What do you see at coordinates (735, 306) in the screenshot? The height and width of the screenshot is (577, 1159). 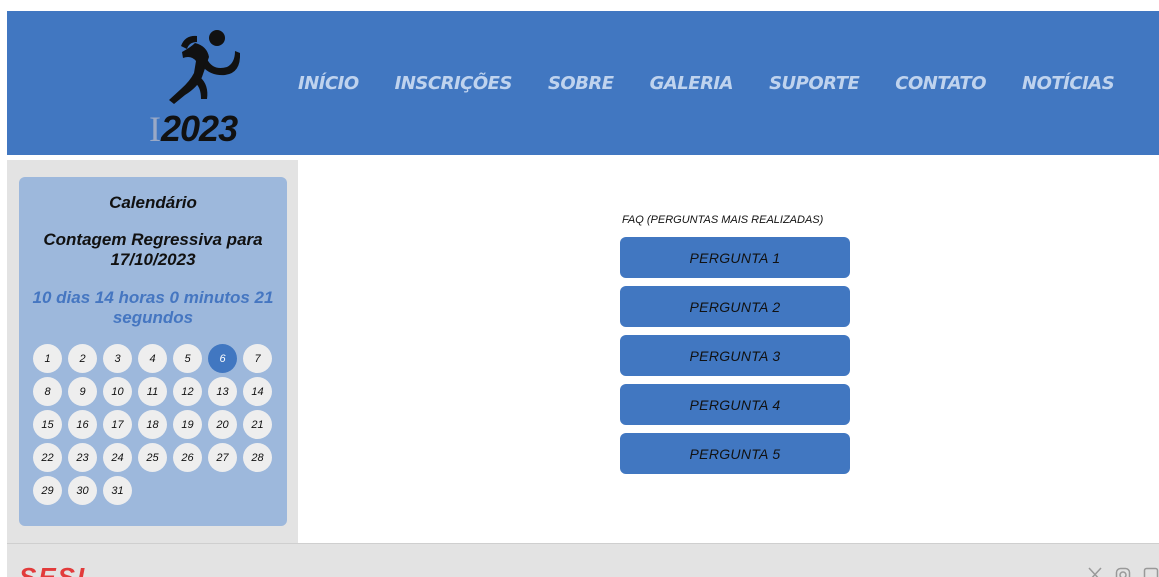 I see `faq-question-2: PERGUNTA 2` at bounding box center [735, 306].